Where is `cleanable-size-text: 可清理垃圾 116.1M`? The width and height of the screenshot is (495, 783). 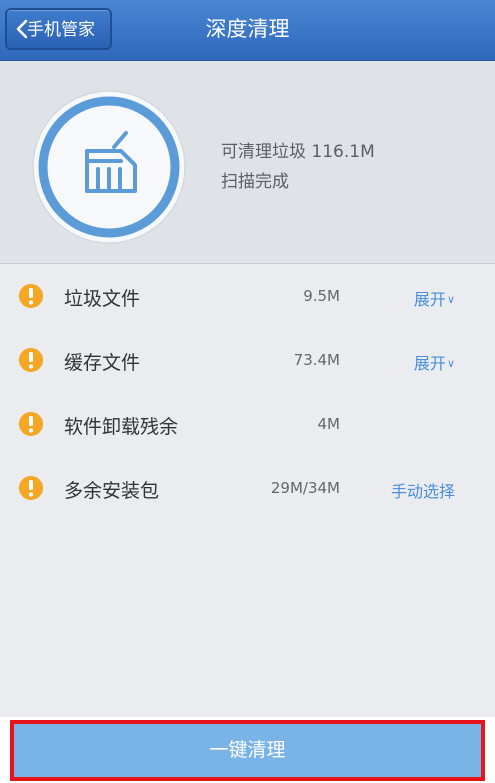 cleanable-size-text: 可清理垃圾 116.1M is located at coordinates (298, 152).